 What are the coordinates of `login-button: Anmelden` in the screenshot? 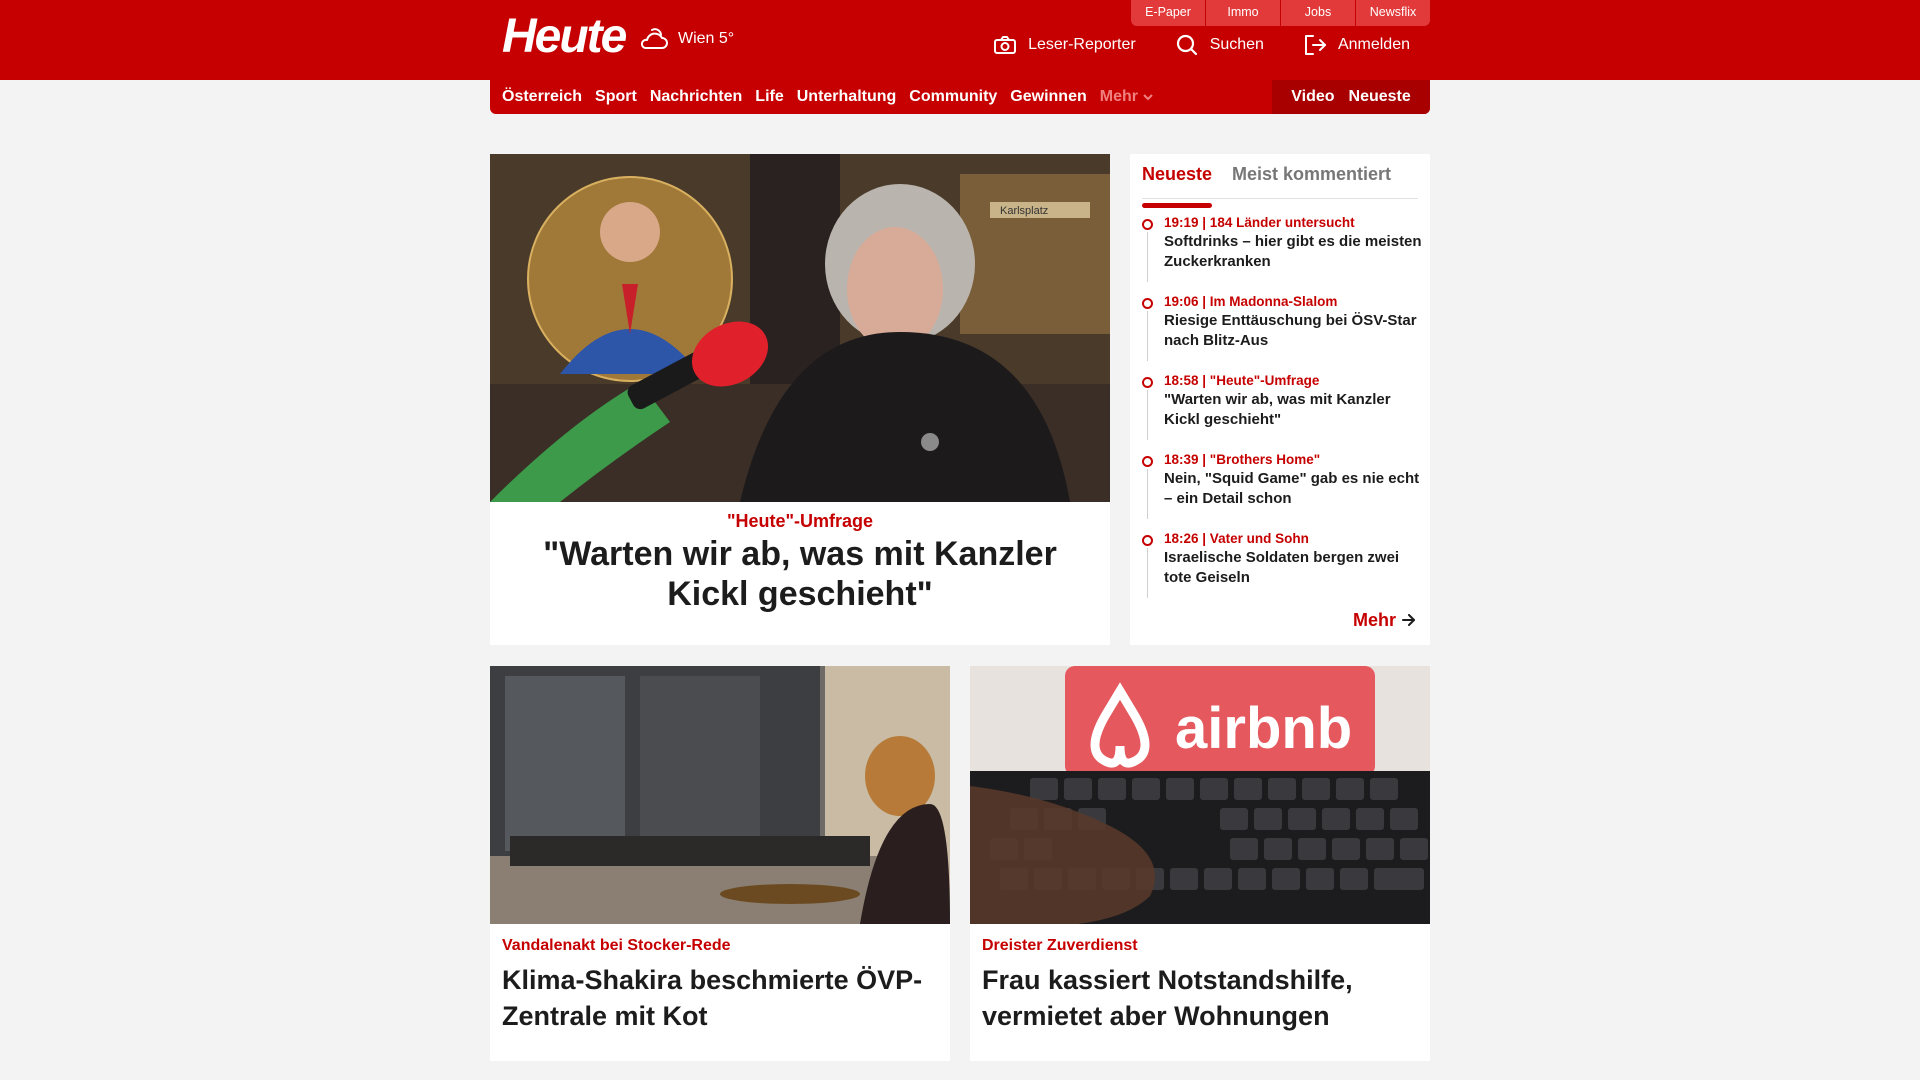 It's located at (1357, 45).